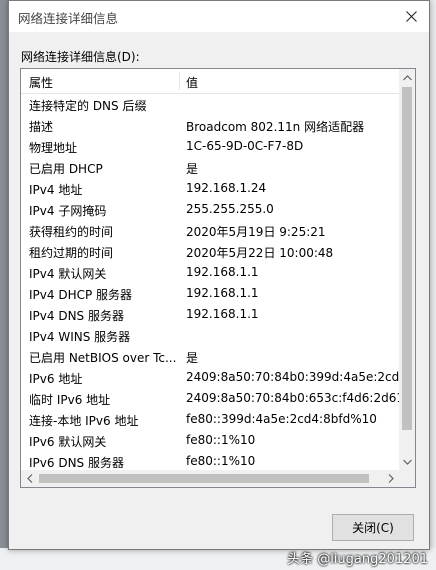 The width and height of the screenshot is (436, 570). Describe the element at coordinates (260, 253) in the screenshot. I see `row-value: 2020年5月22日 10:00:48` at that location.